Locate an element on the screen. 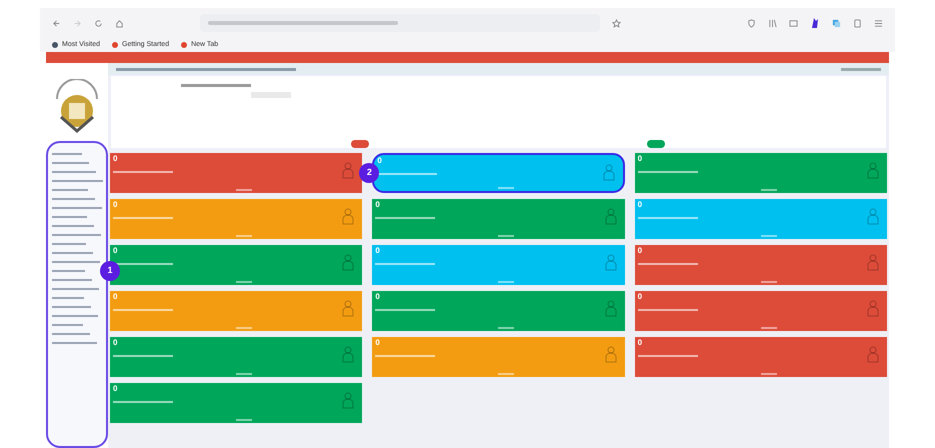  menu-icon is located at coordinates (878, 23).